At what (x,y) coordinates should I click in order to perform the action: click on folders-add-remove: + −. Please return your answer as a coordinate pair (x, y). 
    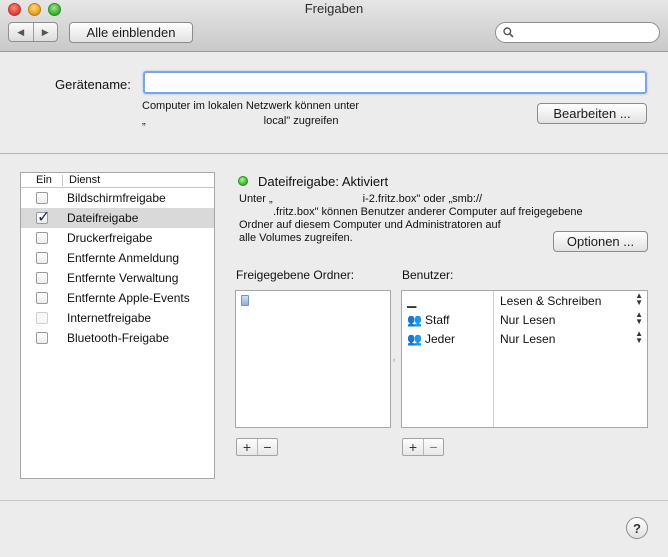
    Looking at the image, I should click on (257, 447).